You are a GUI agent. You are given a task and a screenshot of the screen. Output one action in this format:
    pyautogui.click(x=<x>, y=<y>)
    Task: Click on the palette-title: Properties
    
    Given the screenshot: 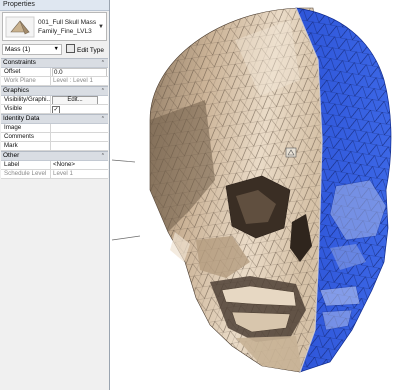 What is the action you would take?
    pyautogui.click(x=54, y=5)
    